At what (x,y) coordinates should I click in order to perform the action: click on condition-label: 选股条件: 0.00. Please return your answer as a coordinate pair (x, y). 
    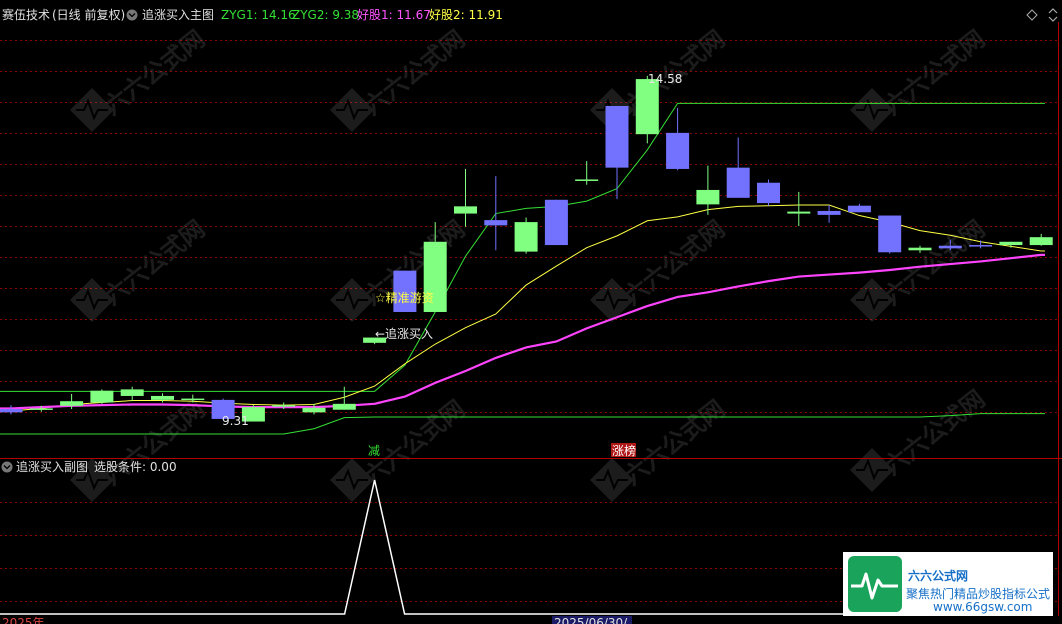
    Looking at the image, I should click on (135, 467).